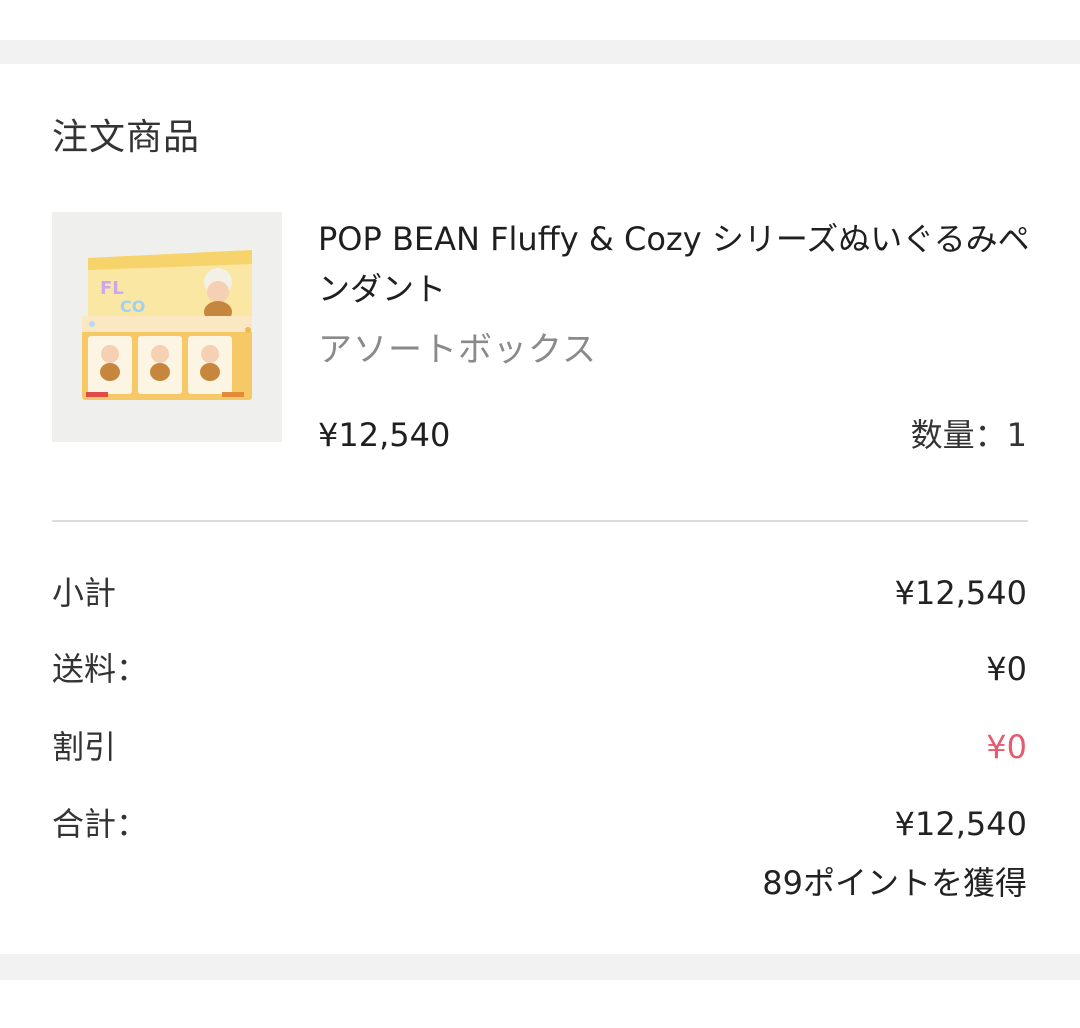  What do you see at coordinates (960, 593) in the screenshot?
I see `subtotal-value: ¥12,540` at bounding box center [960, 593].